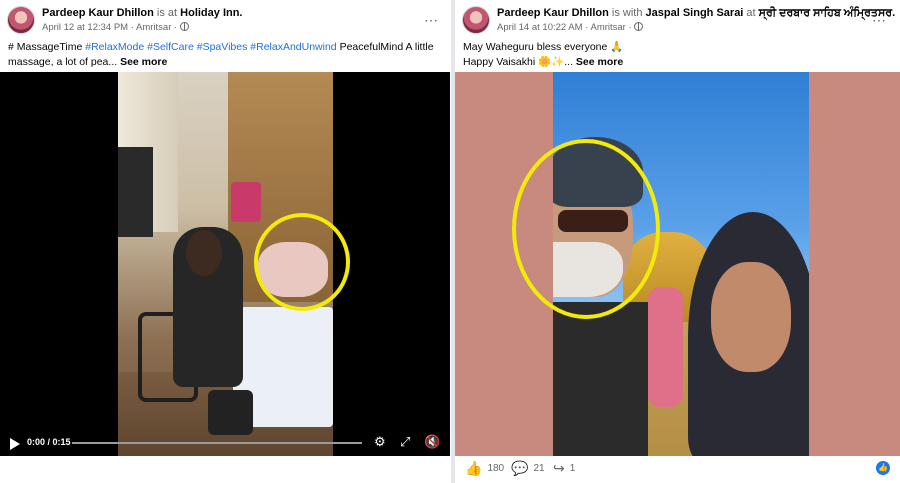 The height and width of the screenshot is (483, 900). I want to click on hashtag-relaxmode: #RelaxMode, so click(114, 47).